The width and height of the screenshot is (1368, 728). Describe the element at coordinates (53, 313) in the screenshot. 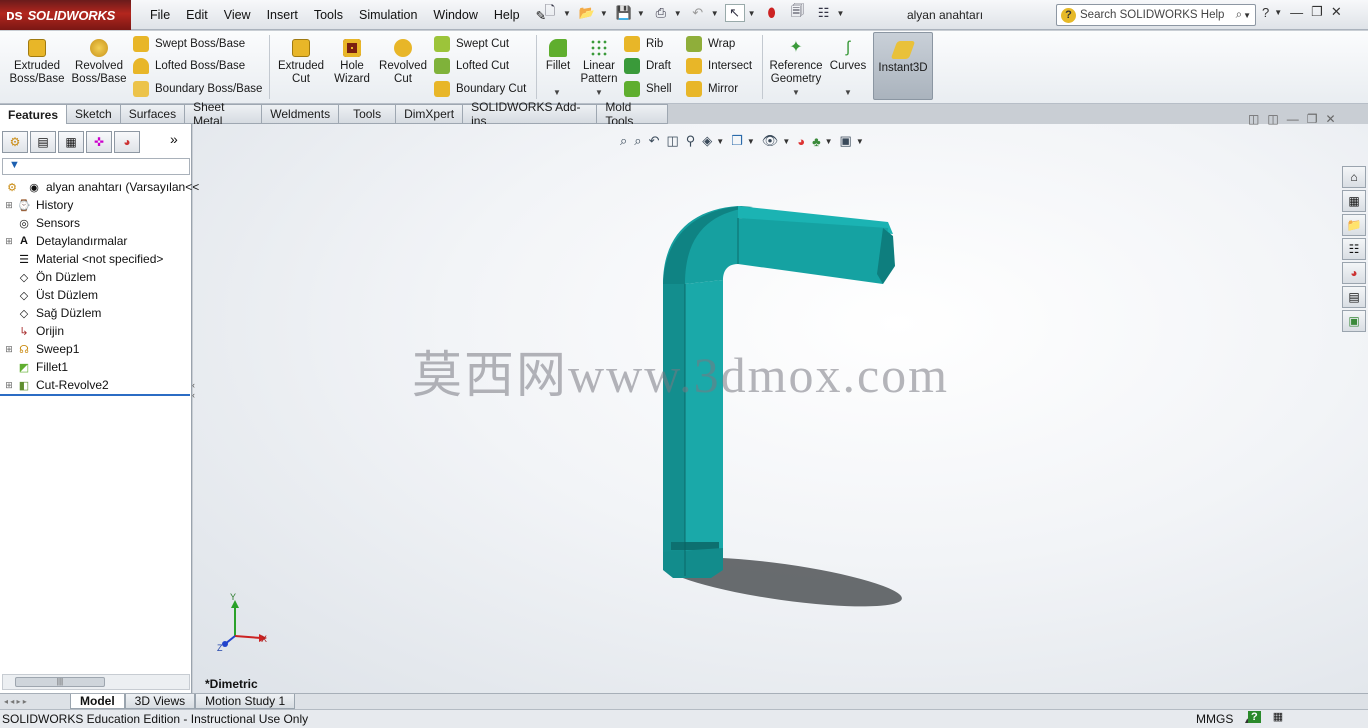

I see `tree-item-right-plane: ◇ Sağ Düzlem` at that location.